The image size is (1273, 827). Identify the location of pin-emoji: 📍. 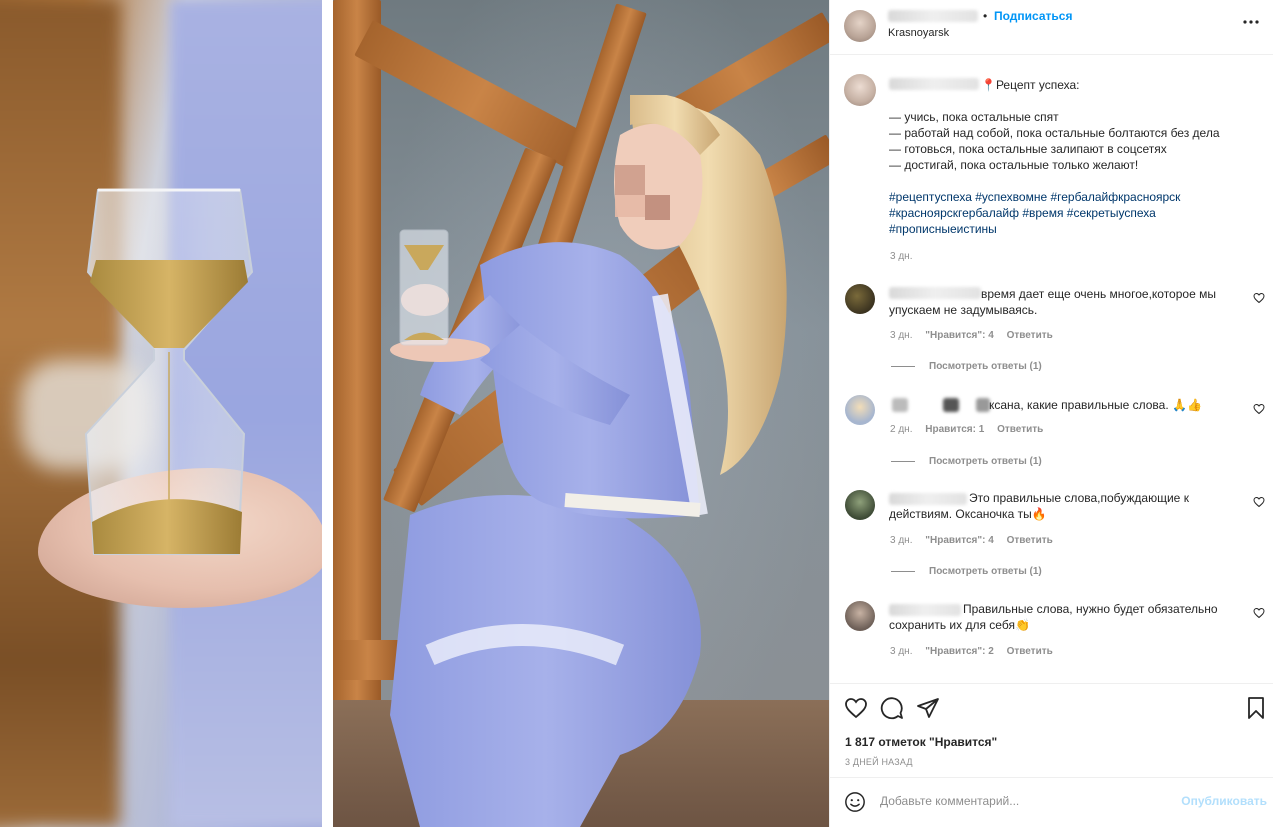
(988, 85).